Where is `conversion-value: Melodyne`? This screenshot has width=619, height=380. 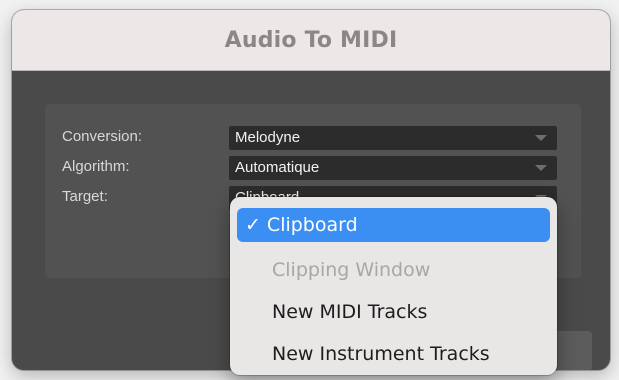
conversion-value: Melodyne is located at coordinates (268, 137).